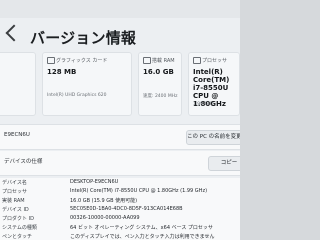 Image resolution: width=320 pixels, height=240 pixels. Describe the element at coordinates (160, 96) in the screenshot. I see `ram-sub: 速度: 2400 MHz` at that location.